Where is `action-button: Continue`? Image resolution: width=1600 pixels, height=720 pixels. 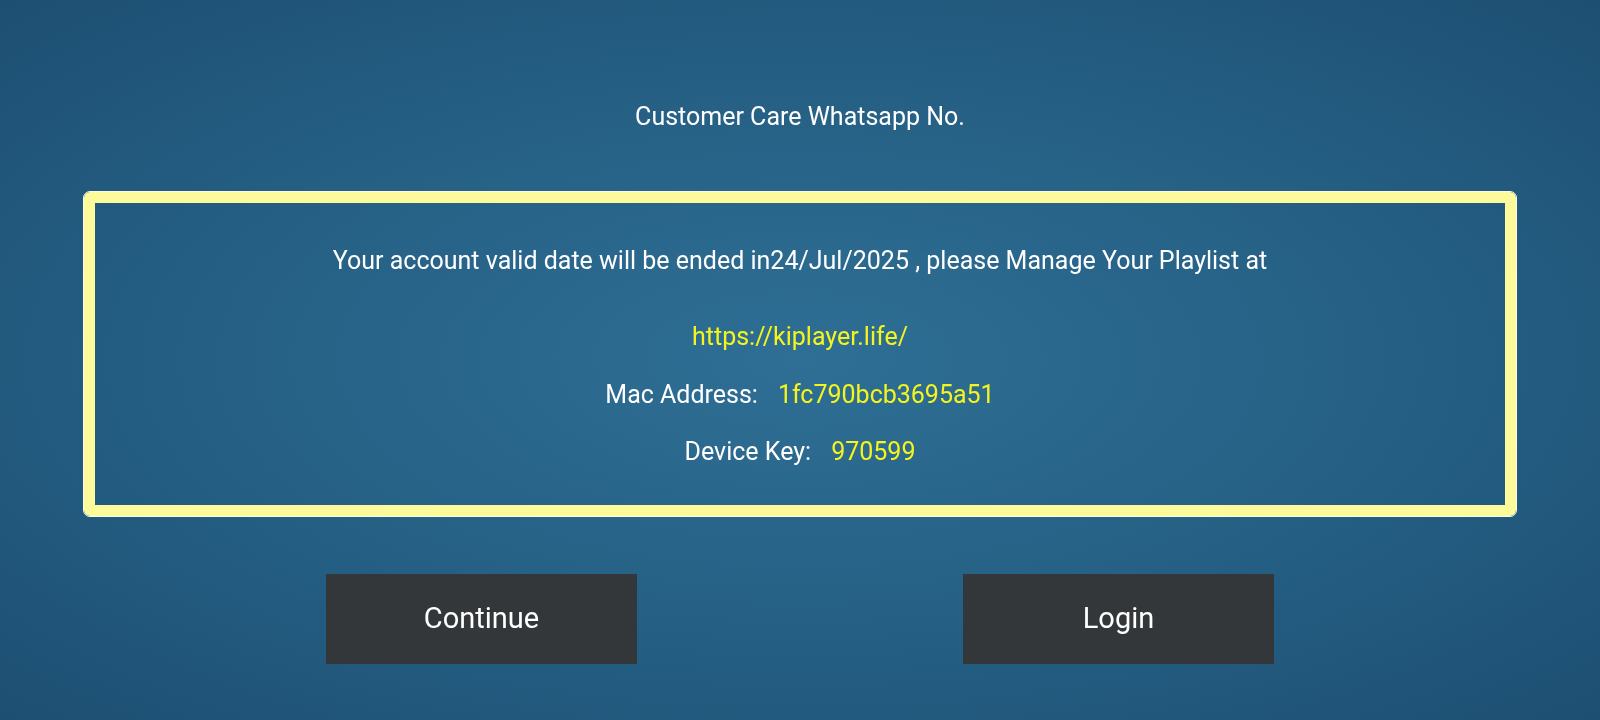 action-button: Continue is located at coordinates (481, 619).